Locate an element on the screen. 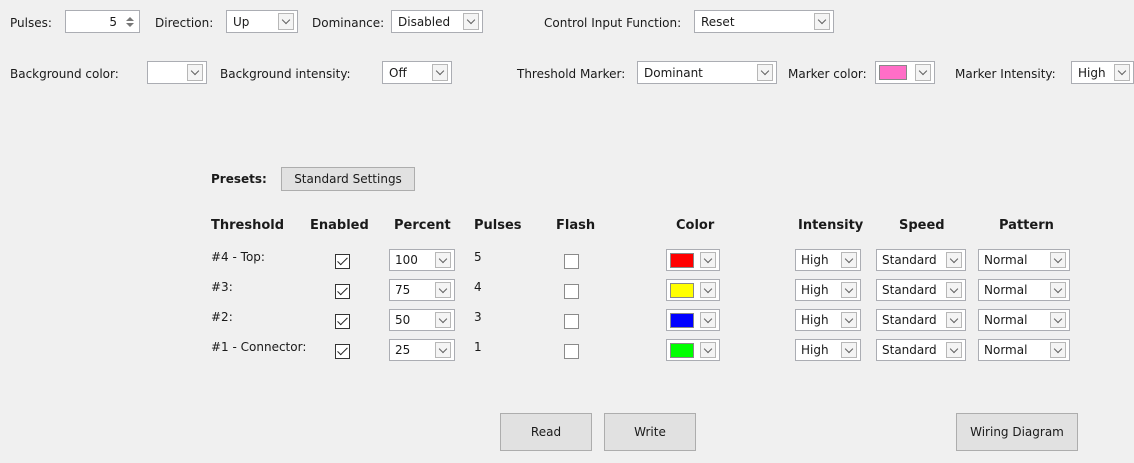  marker-intensity-label: Marker Intensity: is located at coordinates (1005, 74).